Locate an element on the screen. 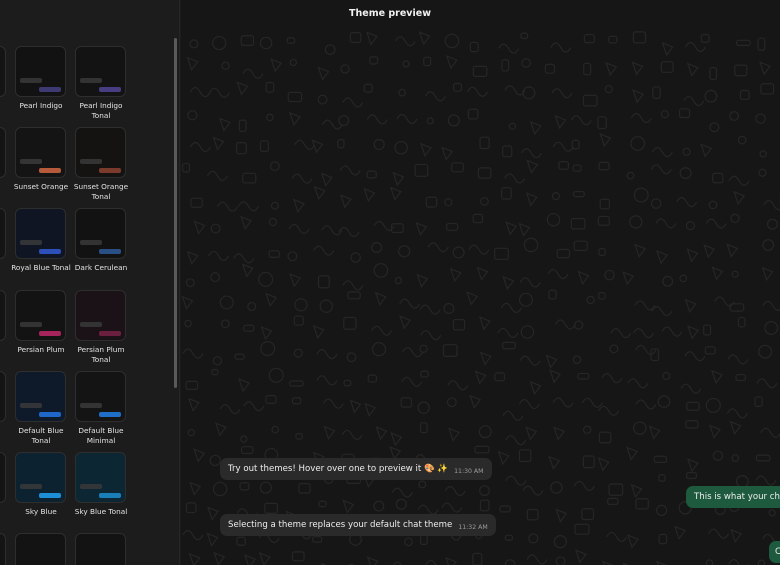 This screenshot has width=780, height=565. theme-list-scrollbar is located at coordinates (175, 213).